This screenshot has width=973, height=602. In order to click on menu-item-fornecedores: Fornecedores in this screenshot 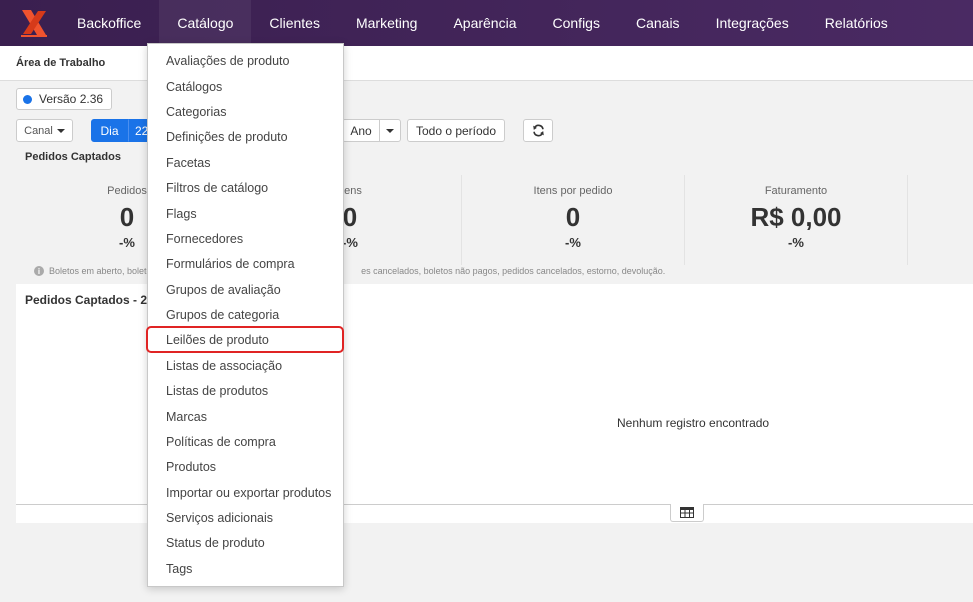, I will do `click(204, 239)`.